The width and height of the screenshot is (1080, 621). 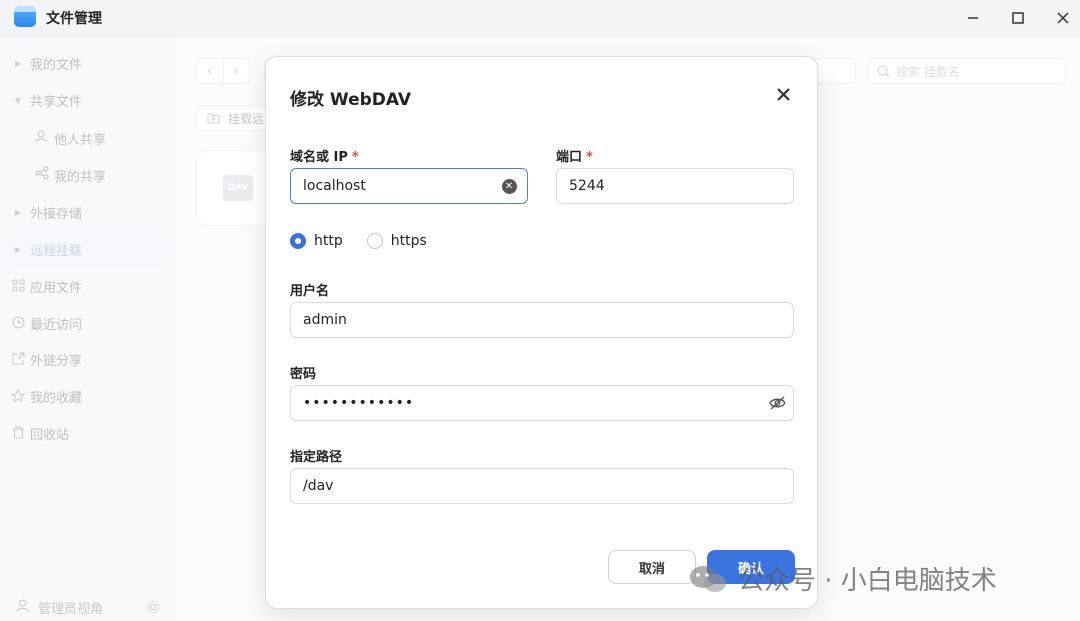 I want to click on port-input: 5244, so click(x=675, y=186).